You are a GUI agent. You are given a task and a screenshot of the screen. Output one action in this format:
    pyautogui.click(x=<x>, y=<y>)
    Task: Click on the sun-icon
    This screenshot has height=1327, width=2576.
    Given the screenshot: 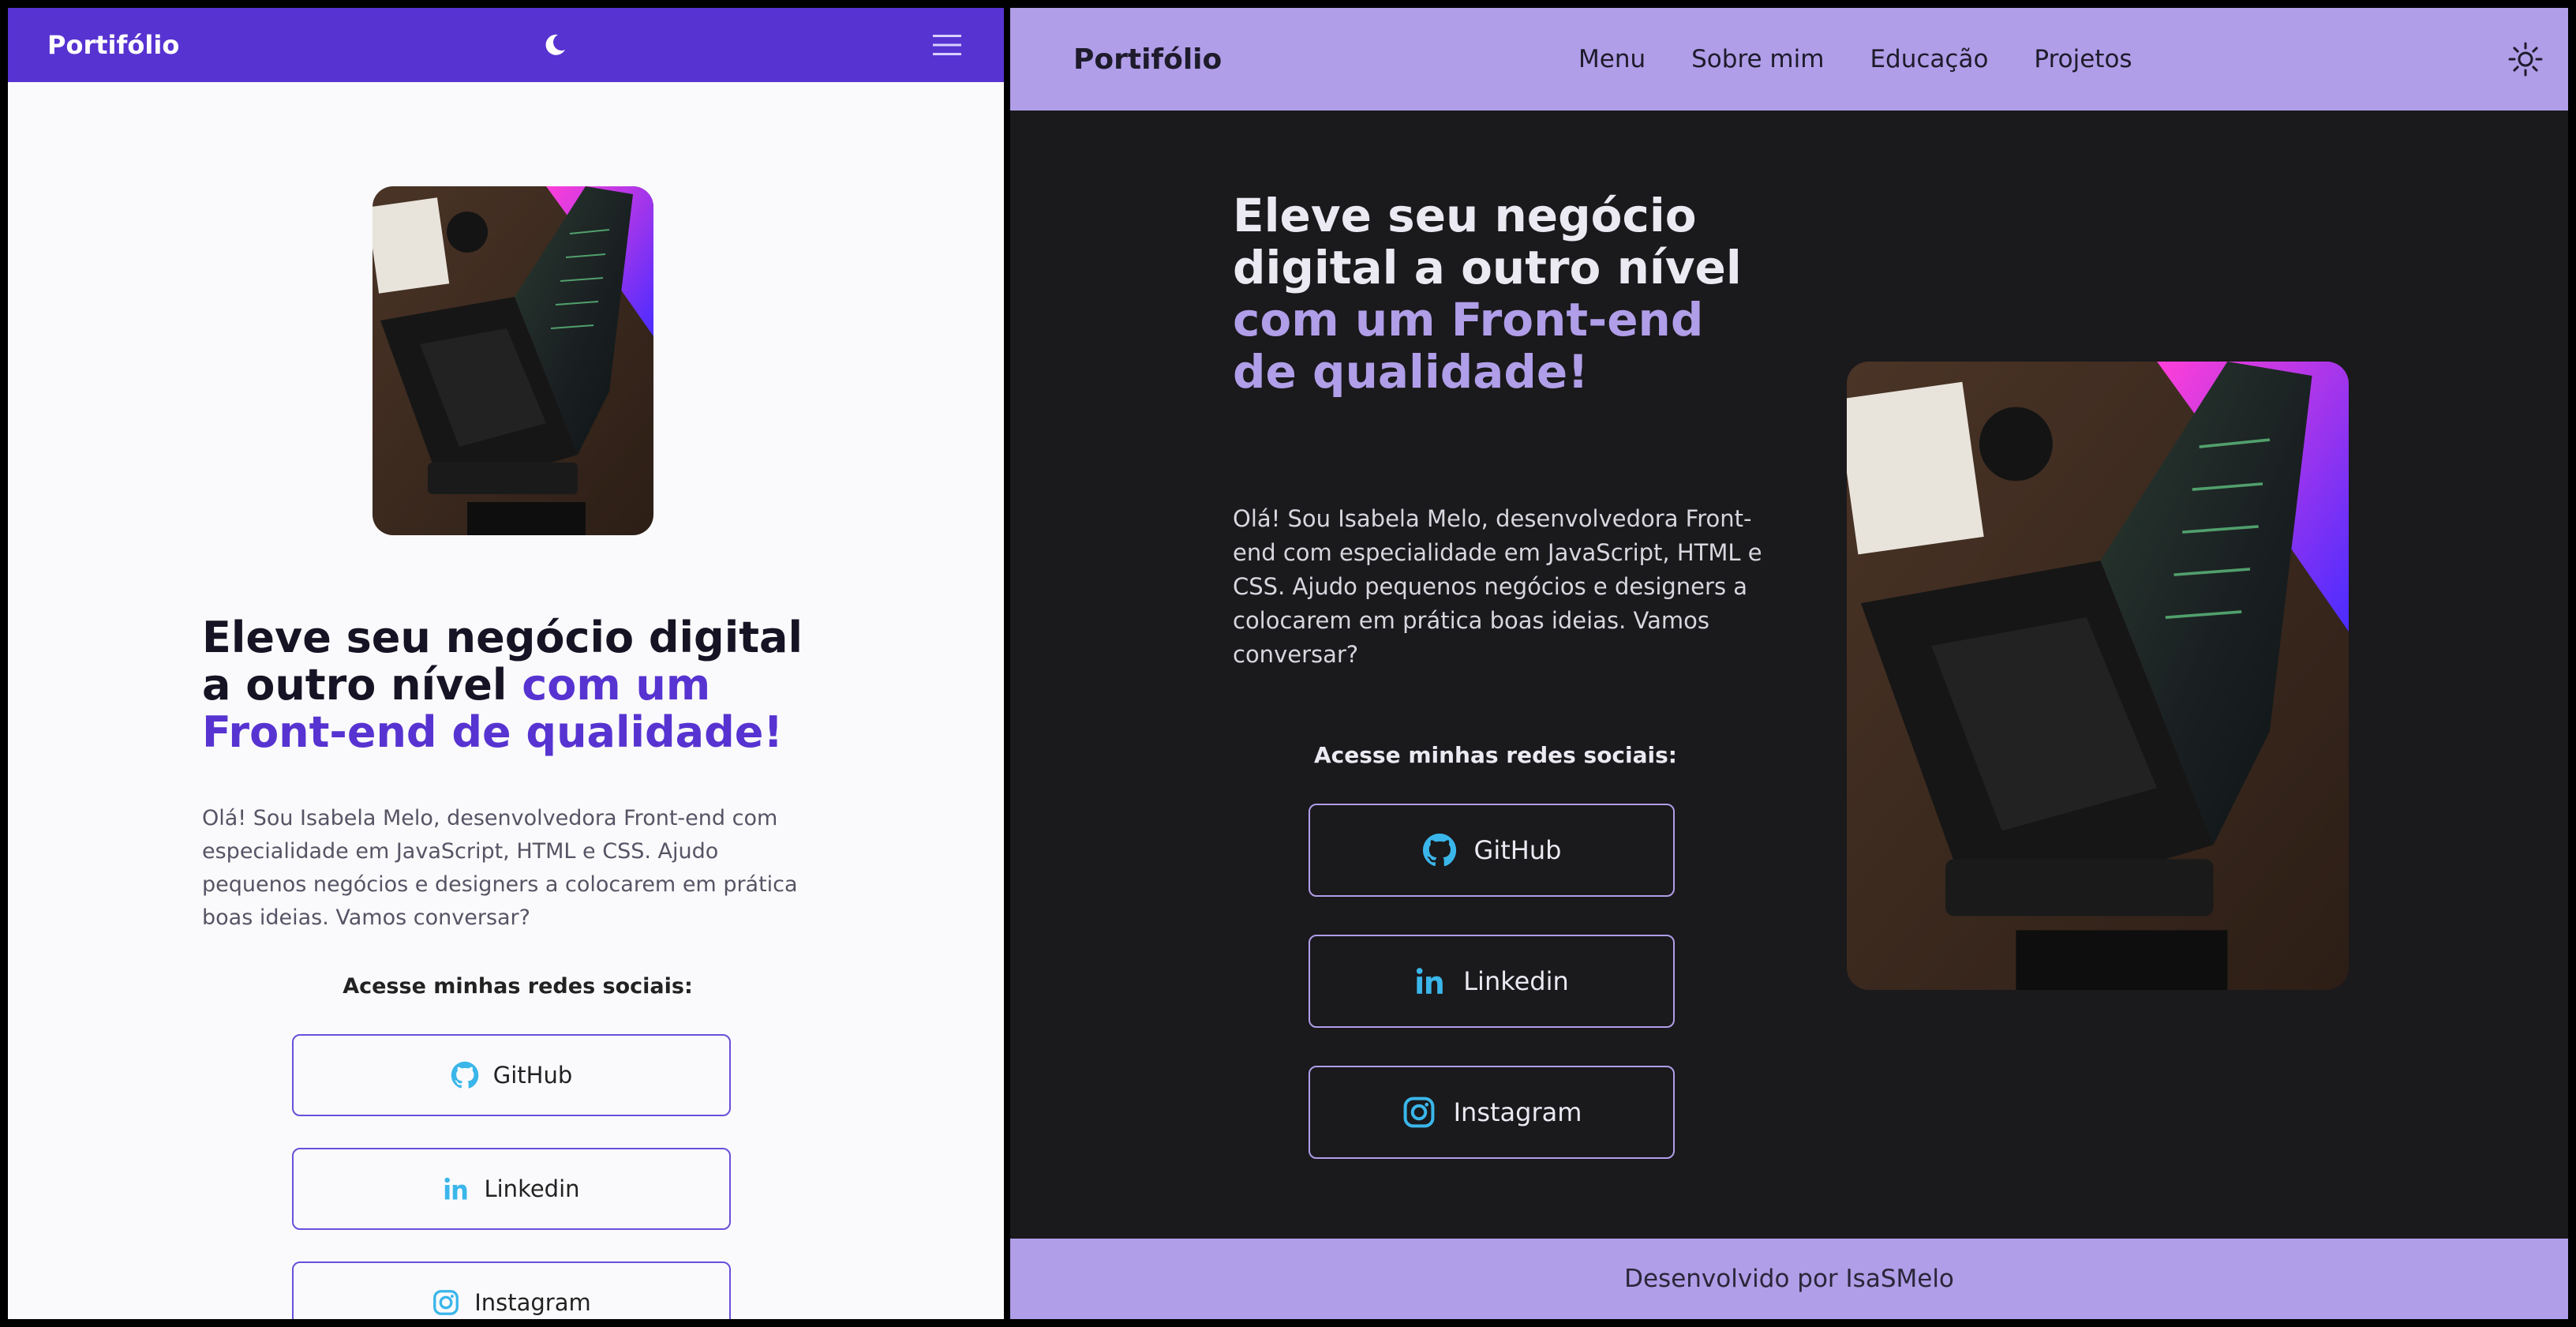 What is the action you would take?
    pyautogui.click(x=2525, y=59)
    